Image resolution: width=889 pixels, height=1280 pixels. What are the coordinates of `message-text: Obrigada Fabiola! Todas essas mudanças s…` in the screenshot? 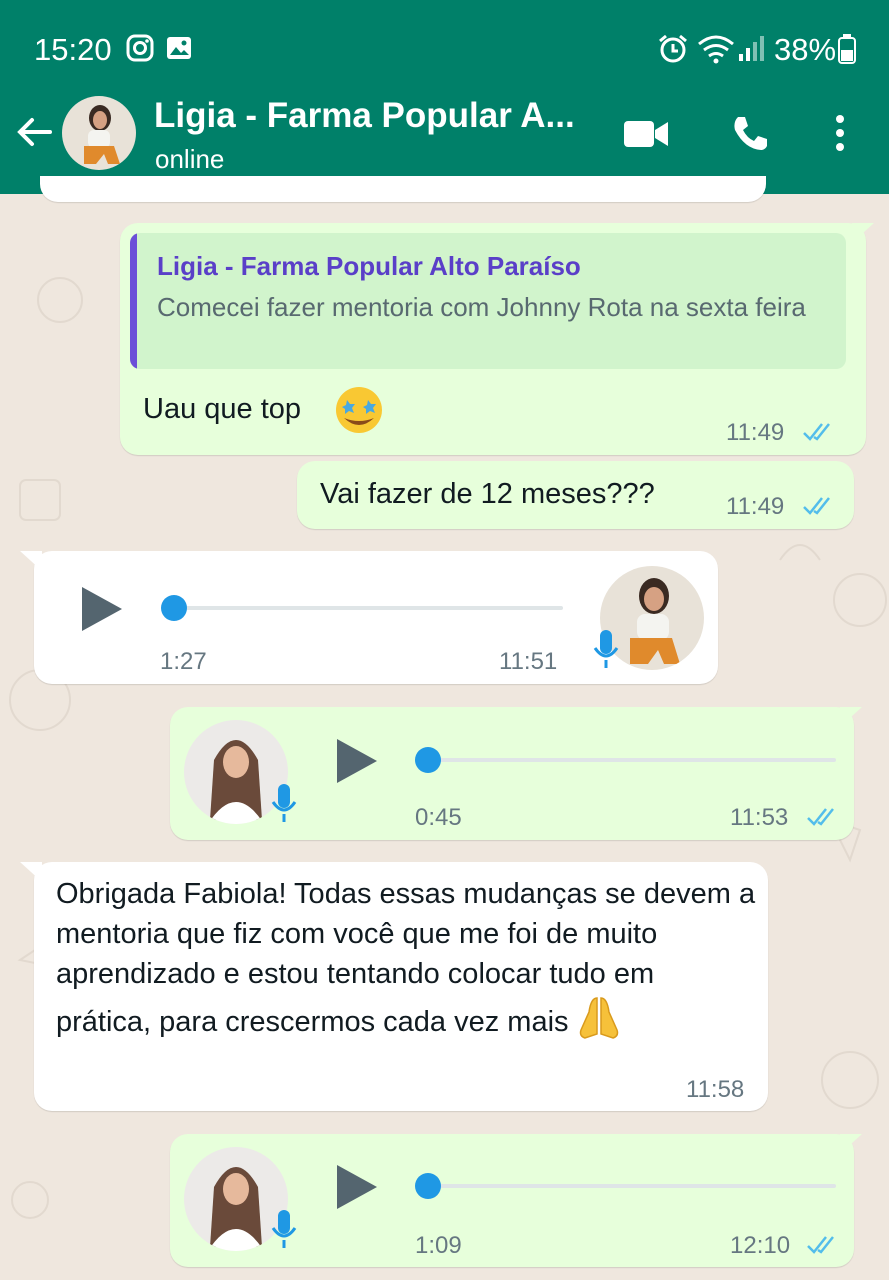 It's located at (406, 963).